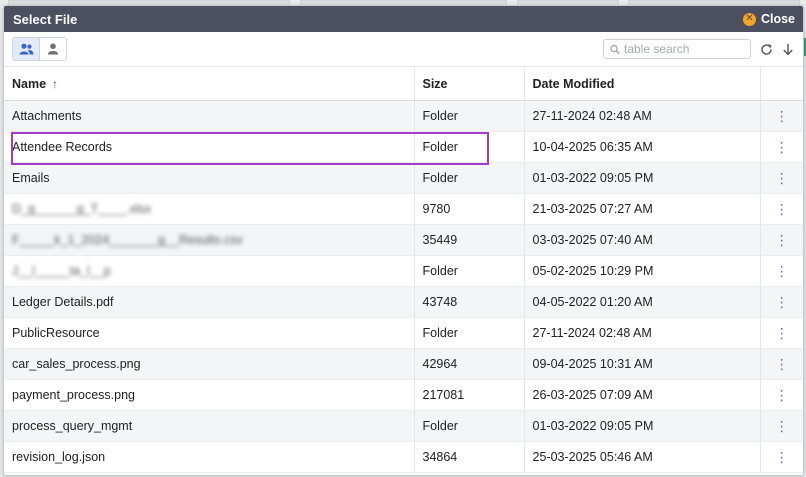 This screenshot has height=477, width=806. What do you see at coordinates (642, 147) in the screenshot?
I see `date-modified-cell: 10-04-2025 06:35 AM` at bounding box center [642, 147].